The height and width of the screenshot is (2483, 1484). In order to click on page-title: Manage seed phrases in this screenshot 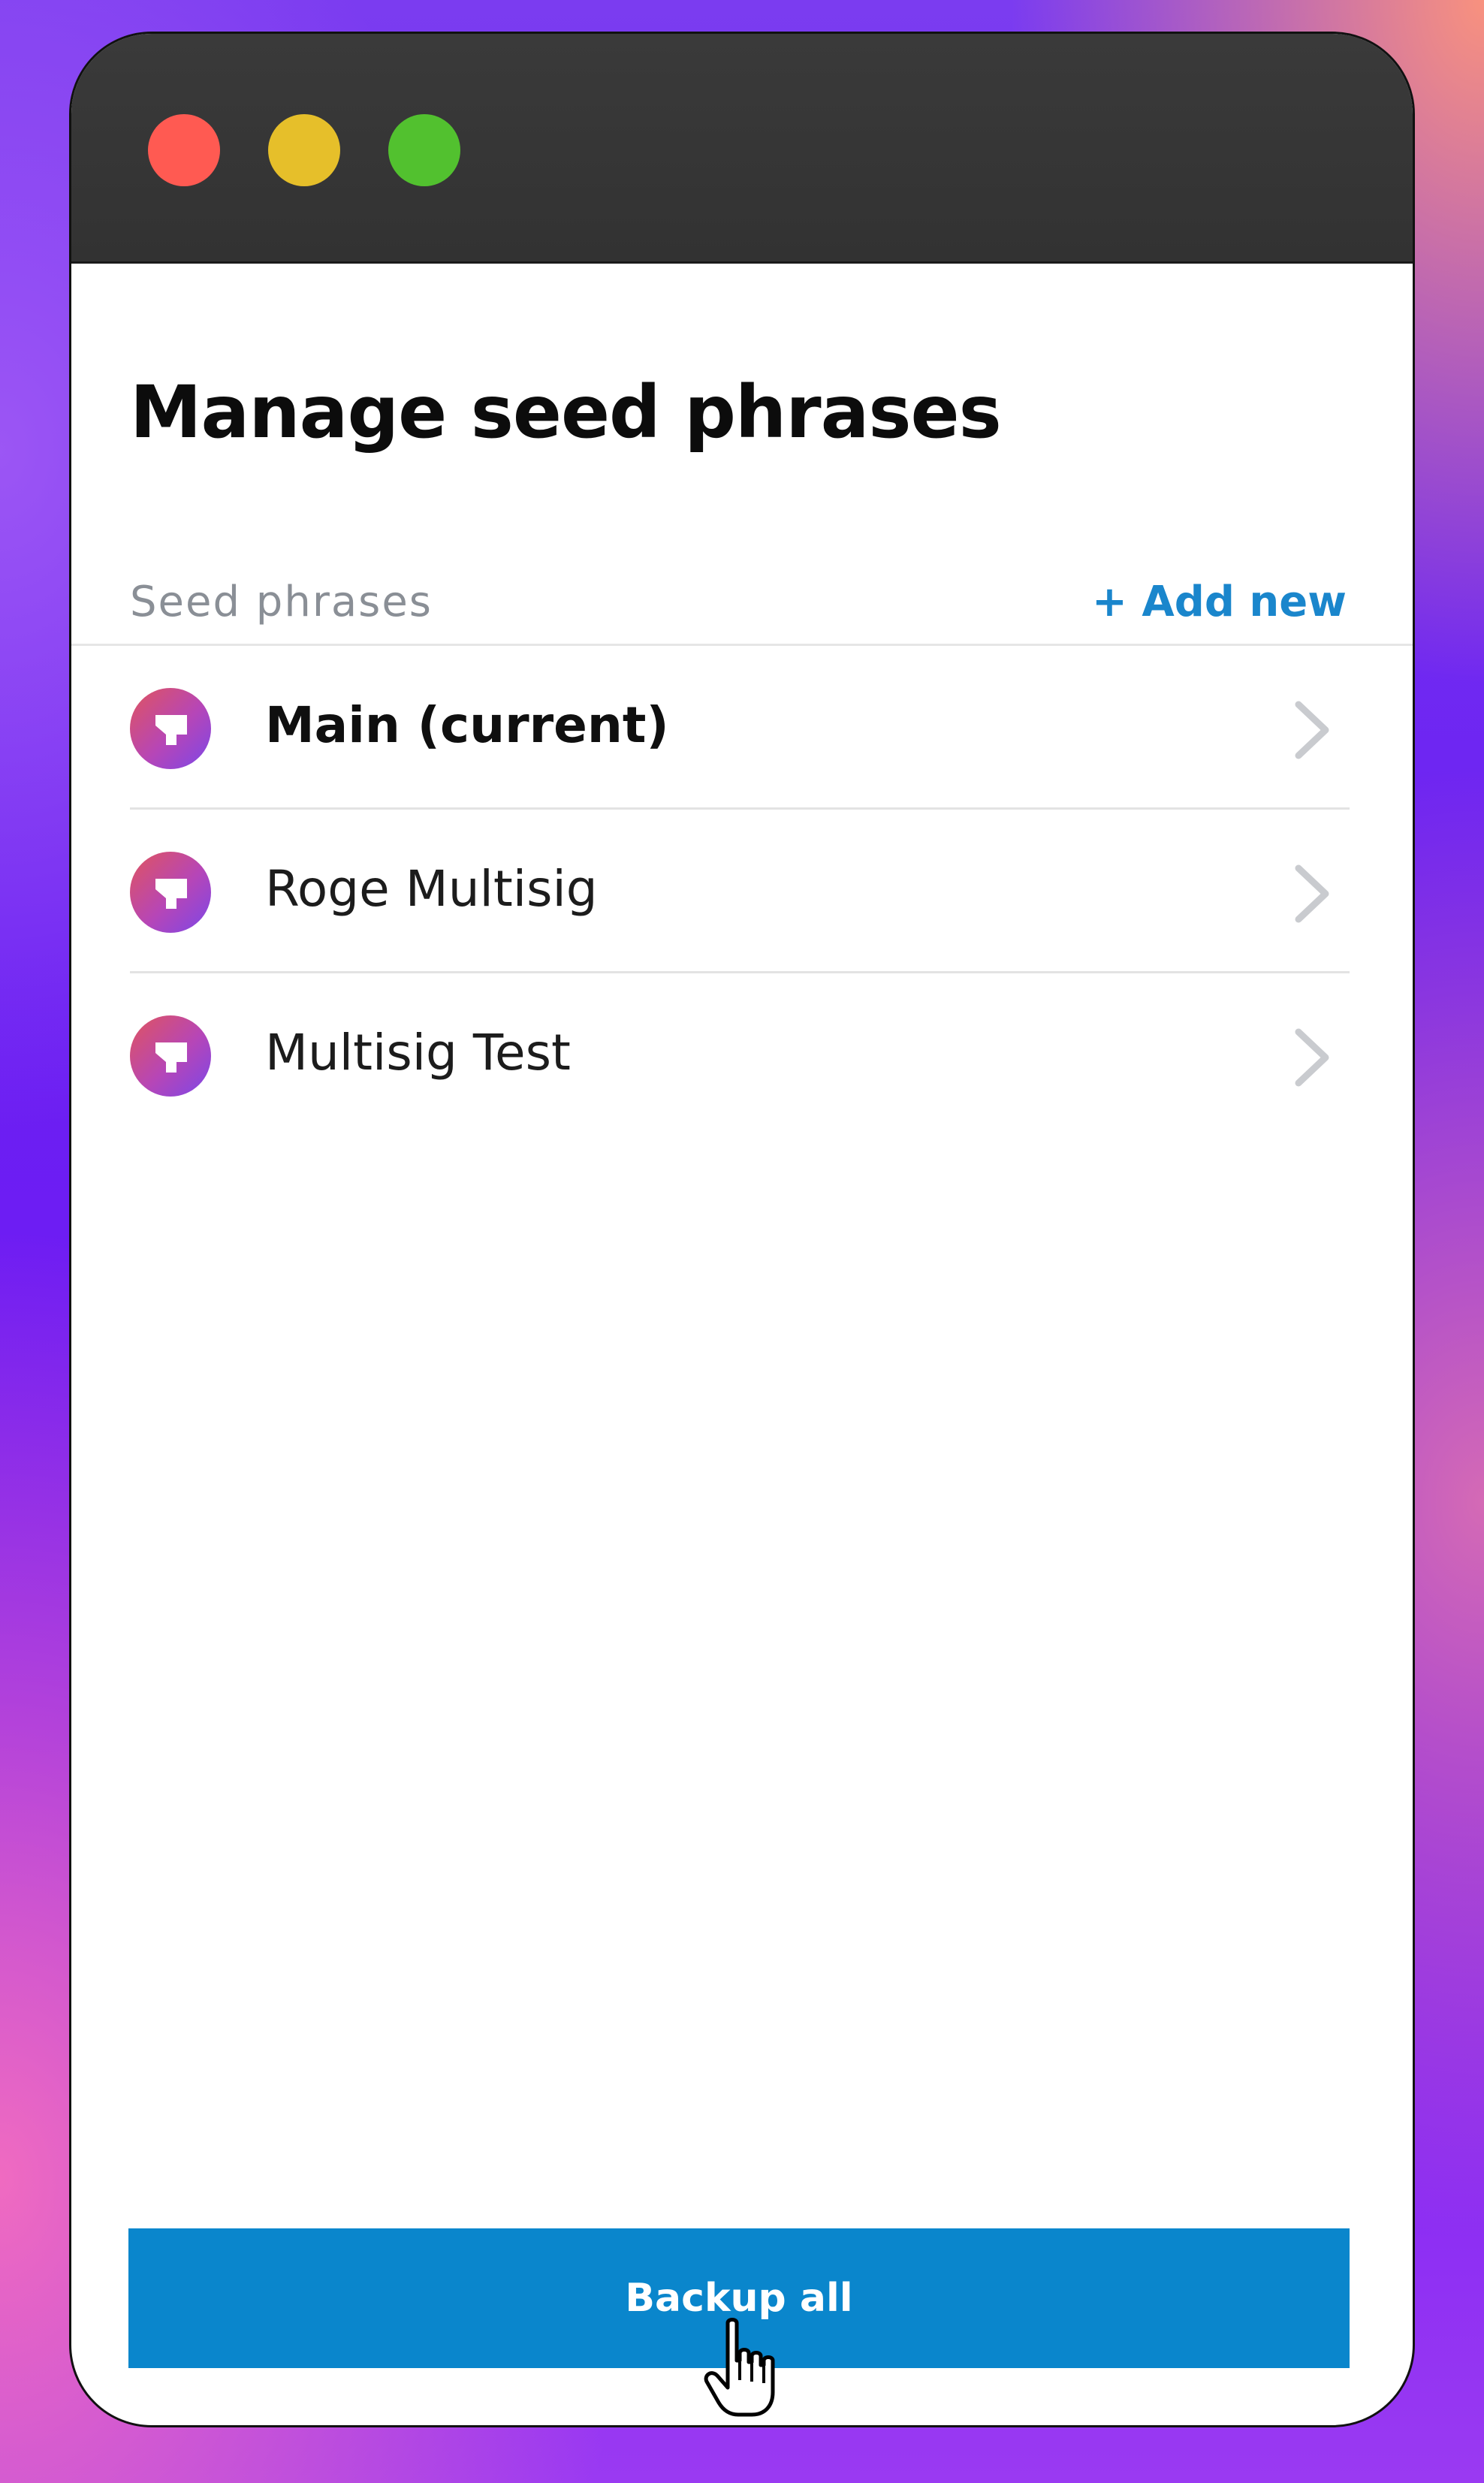, I will do `click(566, 412)`.